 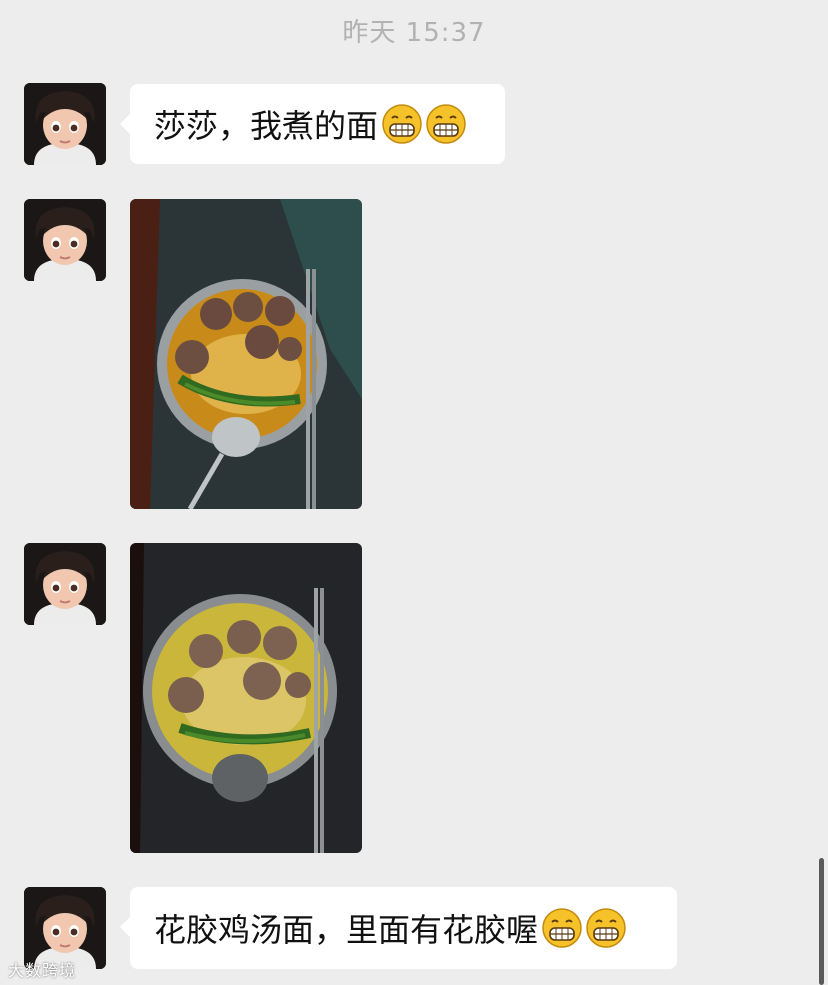 I want to click on scrollbar, so click(x=821, y=921).